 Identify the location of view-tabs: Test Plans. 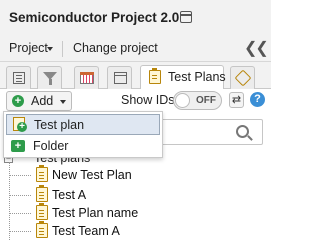
(135, 75).